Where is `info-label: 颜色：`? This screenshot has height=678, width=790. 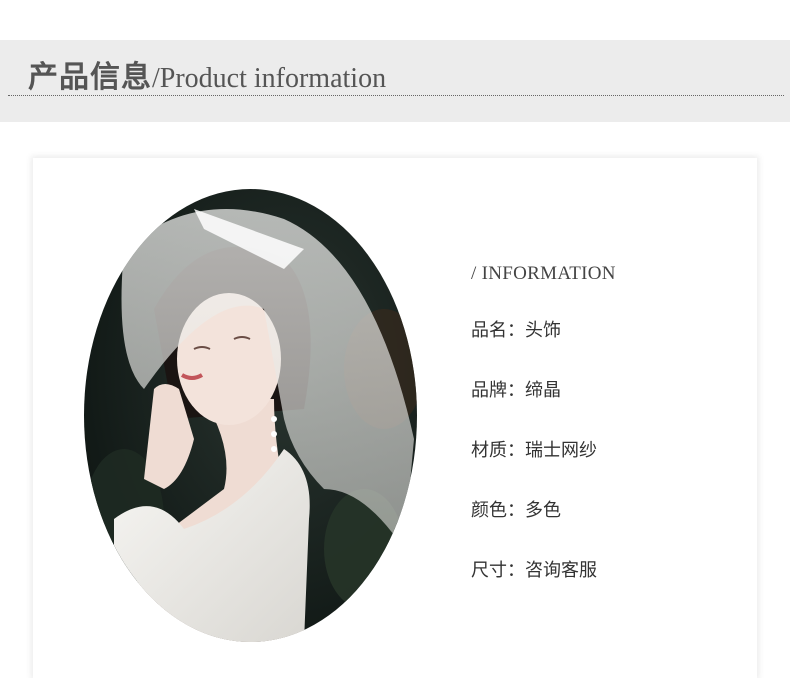
info-label: 颜色： is located at coordinates (498, 510).